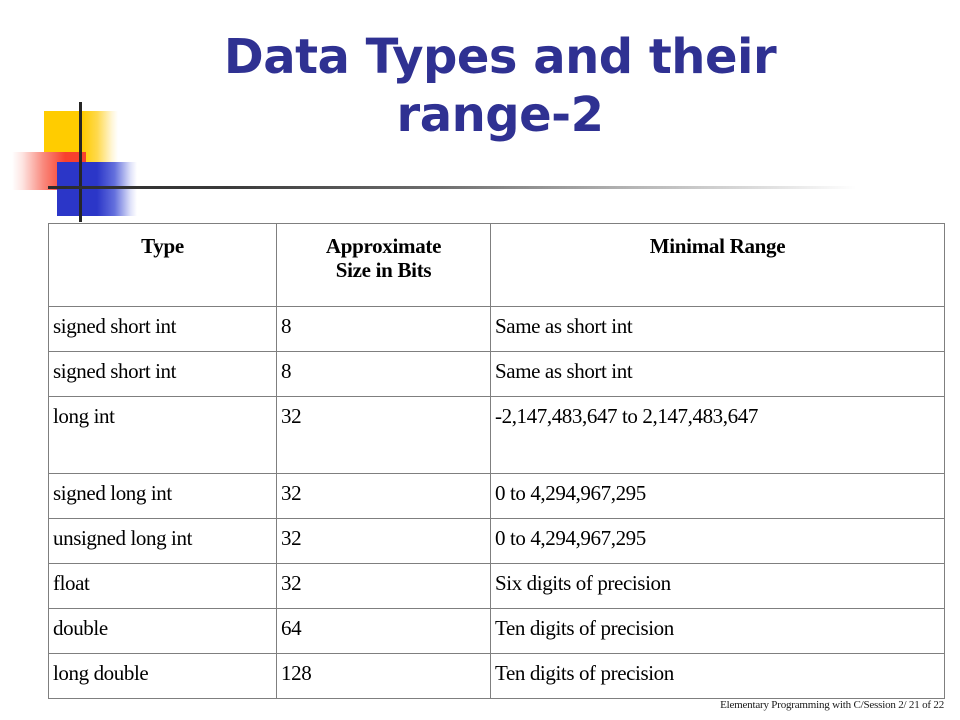 The image size is (960, 720). What do you see at coordinates (162, 246) in the screenshot?
I see `column-header-type-label: Type` at bounding box center [162, 246].